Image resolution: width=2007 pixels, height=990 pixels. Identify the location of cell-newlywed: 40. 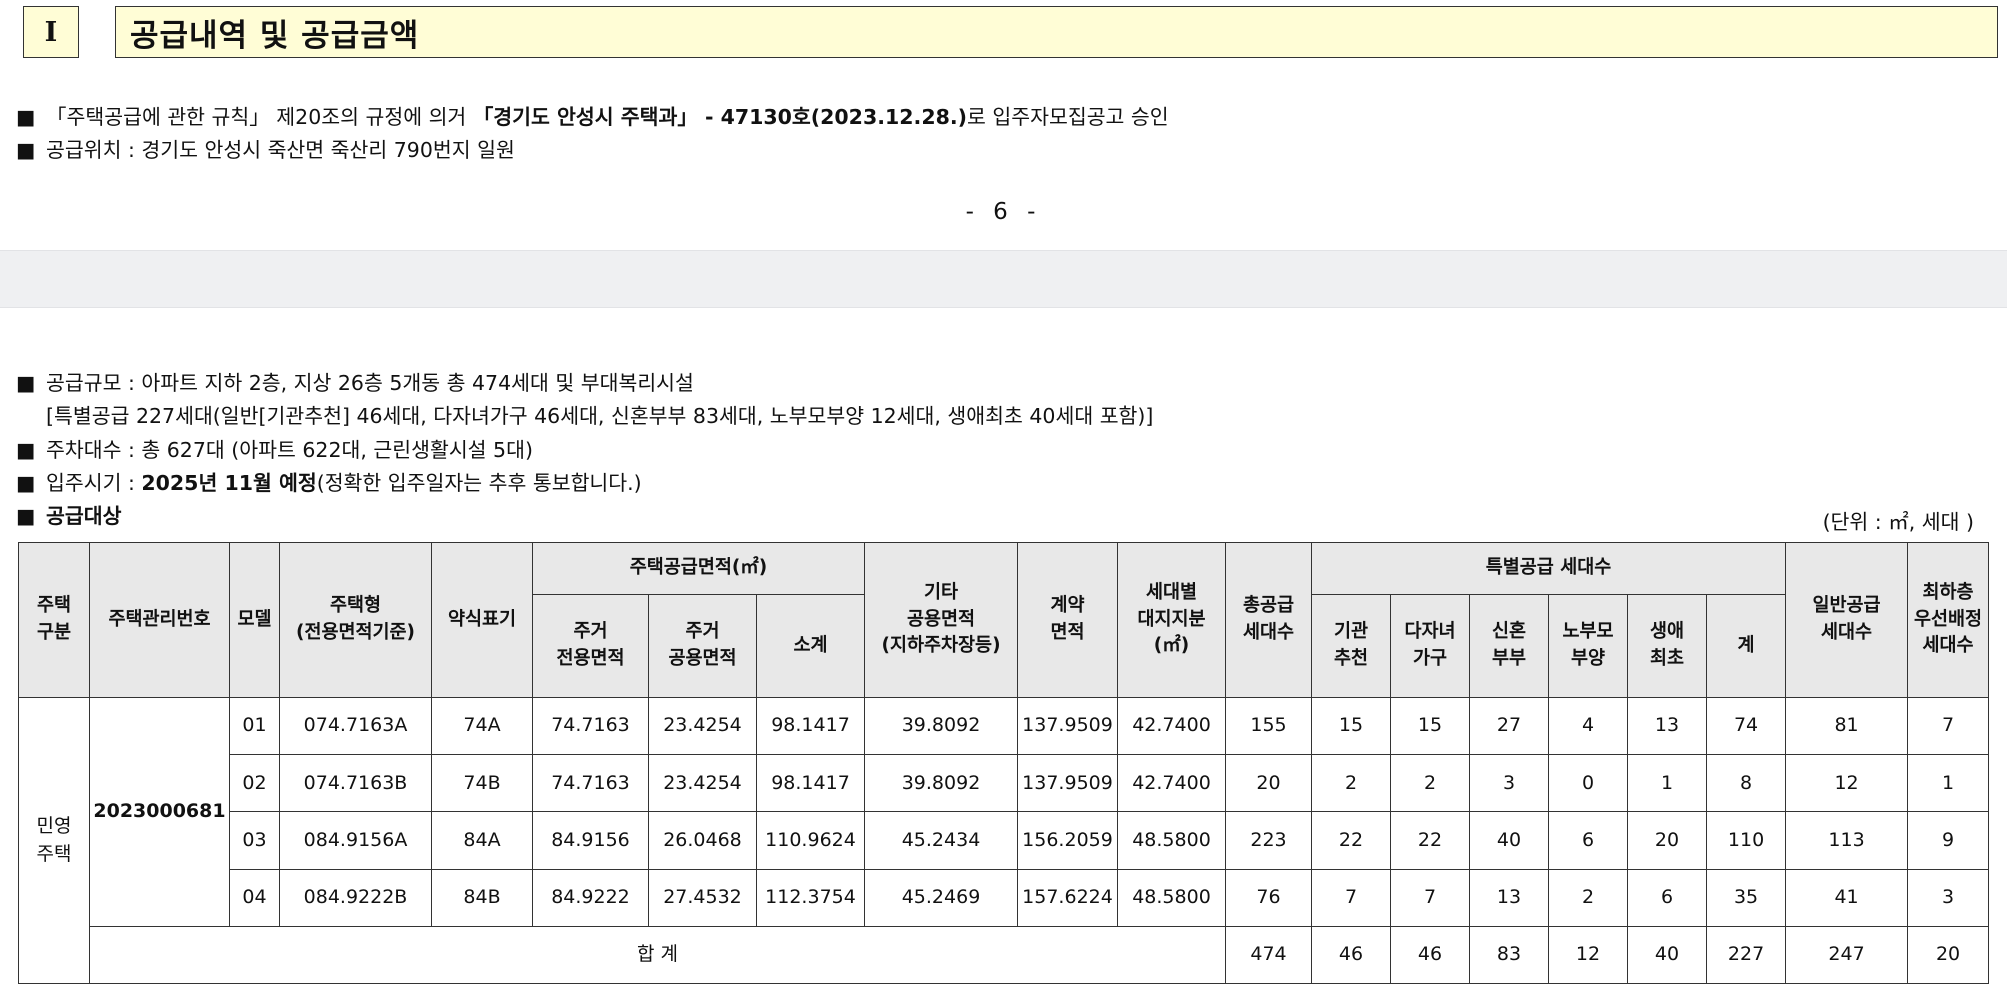
(1509, 840).